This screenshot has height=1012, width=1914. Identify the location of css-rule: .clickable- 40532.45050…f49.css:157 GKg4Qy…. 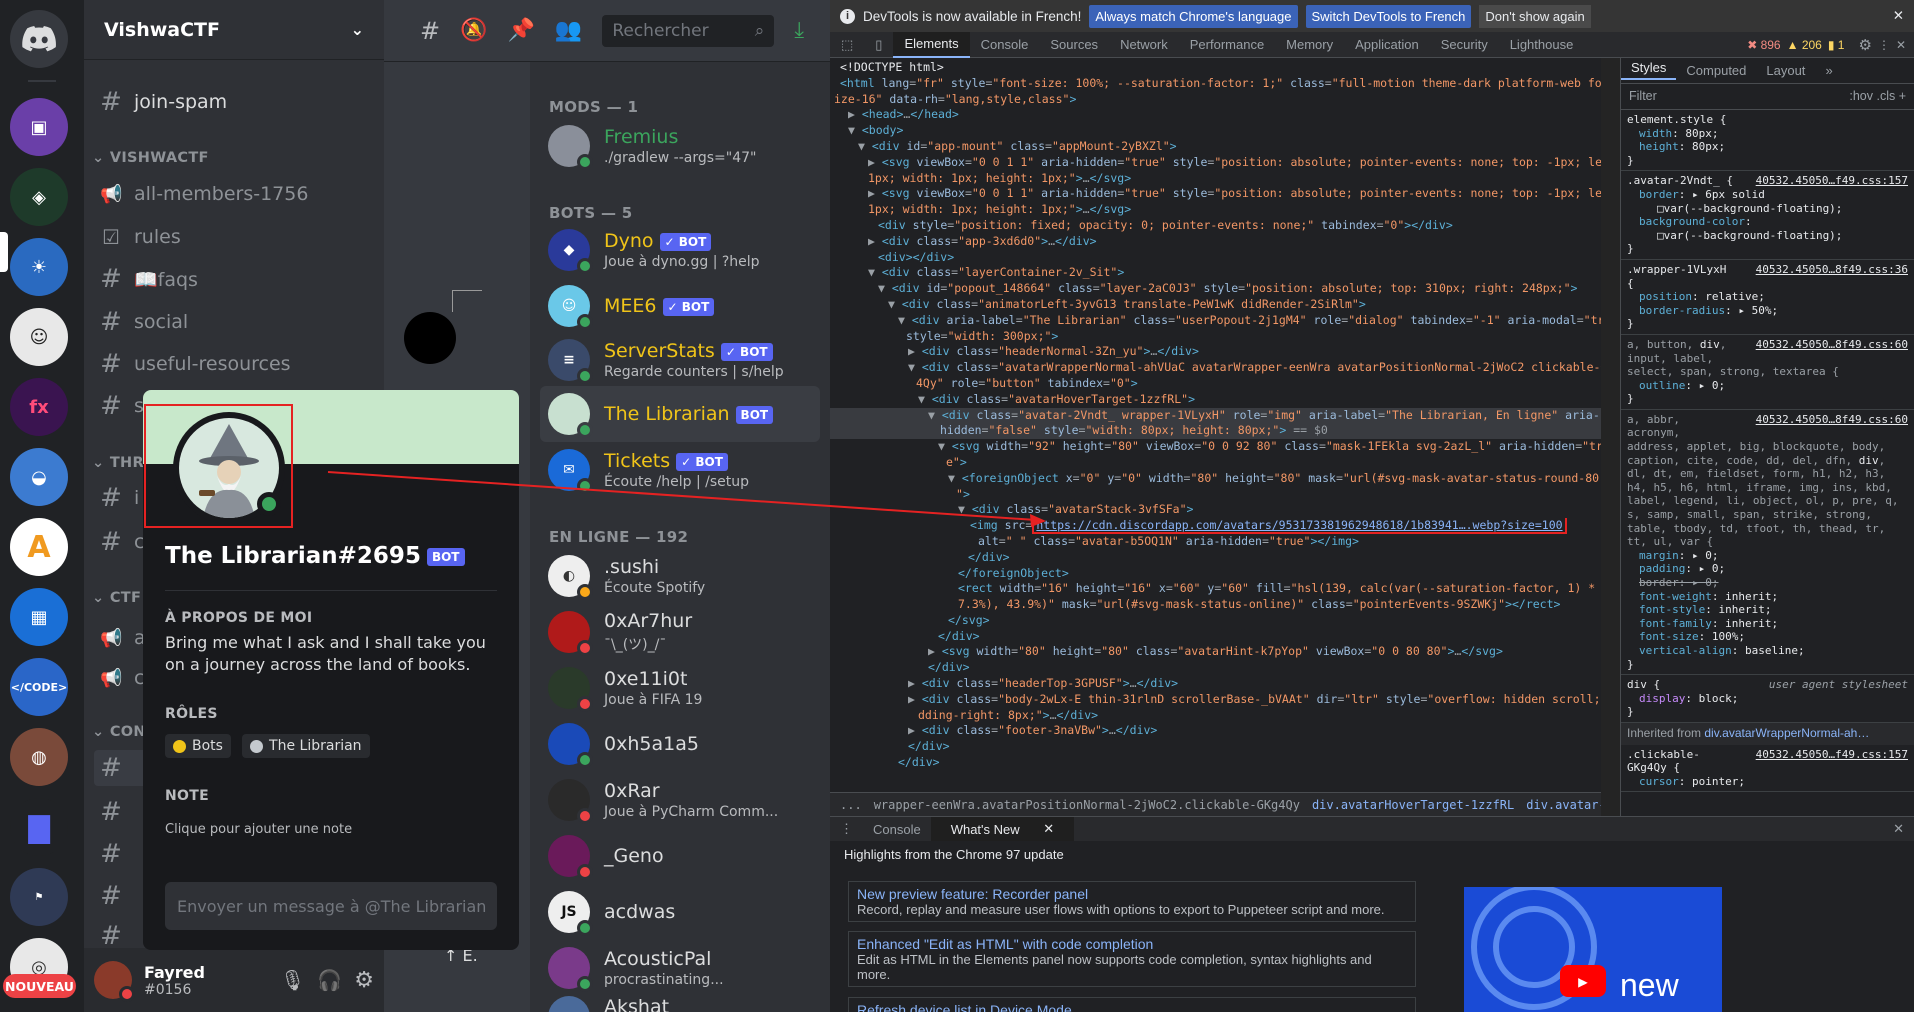
(1767, 769).